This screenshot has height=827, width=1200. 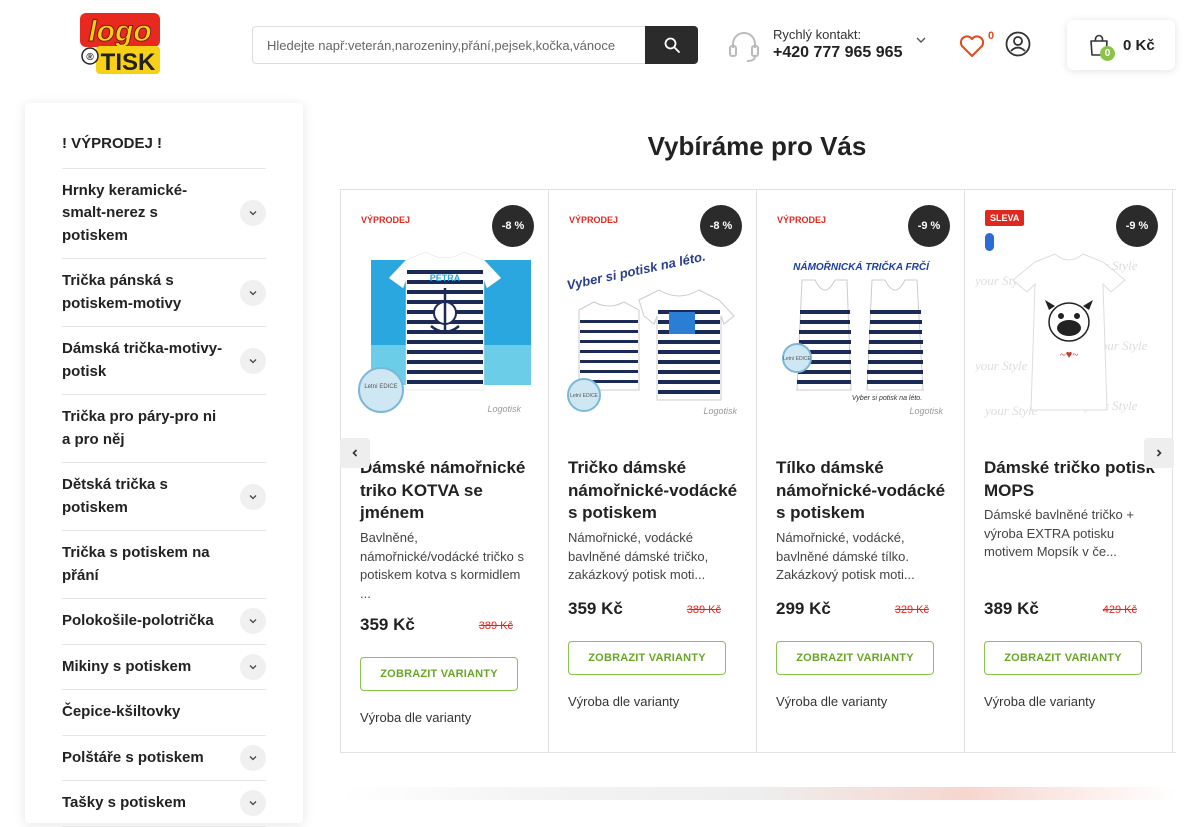 What do you see at coordinates (1119, 610) in the screenshot?
I see `product-old-price: 429 Kč` at bounding box center [1119, 610].